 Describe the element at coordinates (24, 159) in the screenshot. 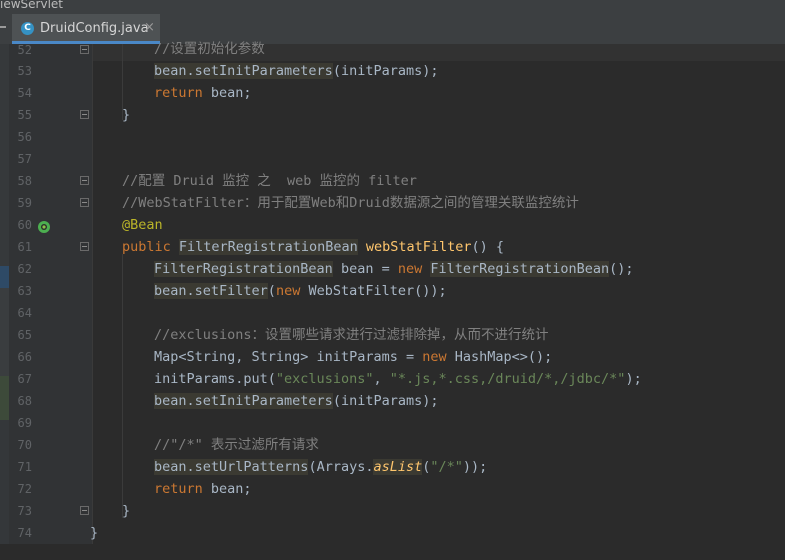

I see `line-number: 57` at that location.